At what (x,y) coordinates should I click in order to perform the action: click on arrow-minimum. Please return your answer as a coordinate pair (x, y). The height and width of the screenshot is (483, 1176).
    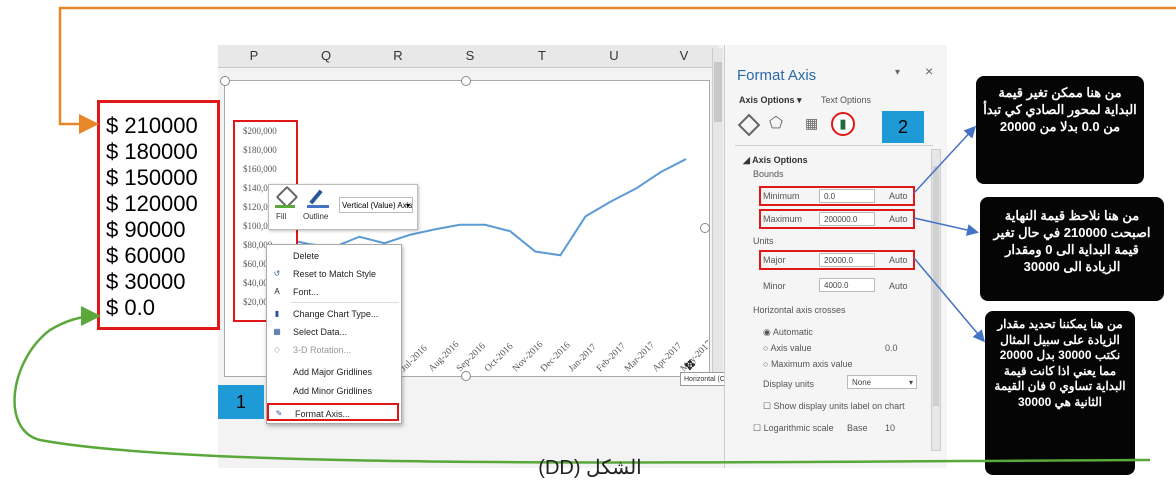
    Looking at the image, I should click on (945, 159).